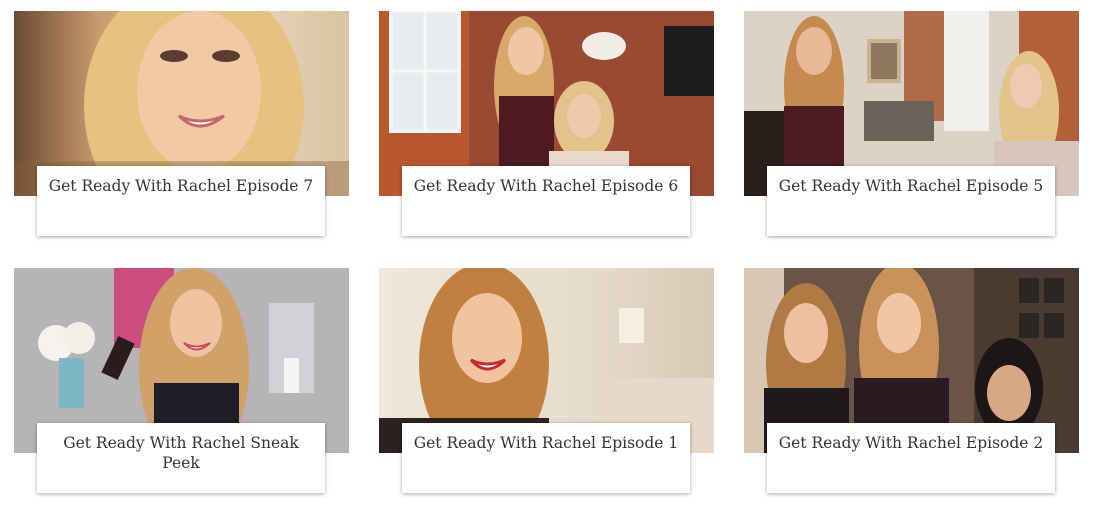  What do you see at coordinates (911, 383) in the screenshot?
I see `video-card-episode-2: Get Ready With Rachel Episode 2` at bounding box center [911, 383].